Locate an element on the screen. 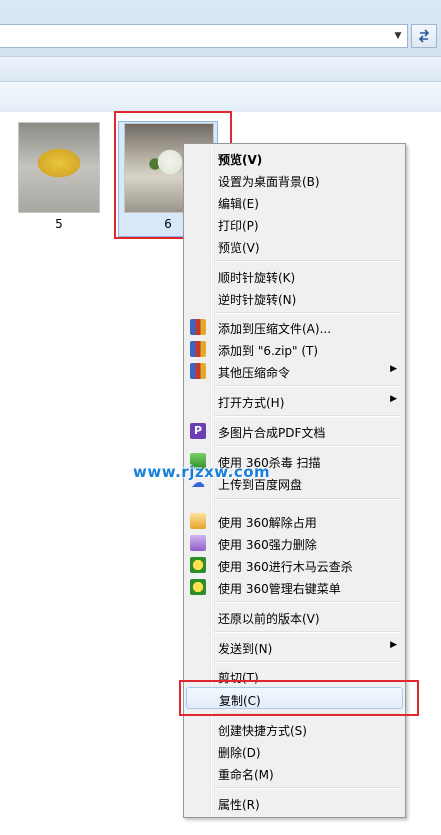  address-dropdown-icon: ▼ is located at coordinates (398, 36).